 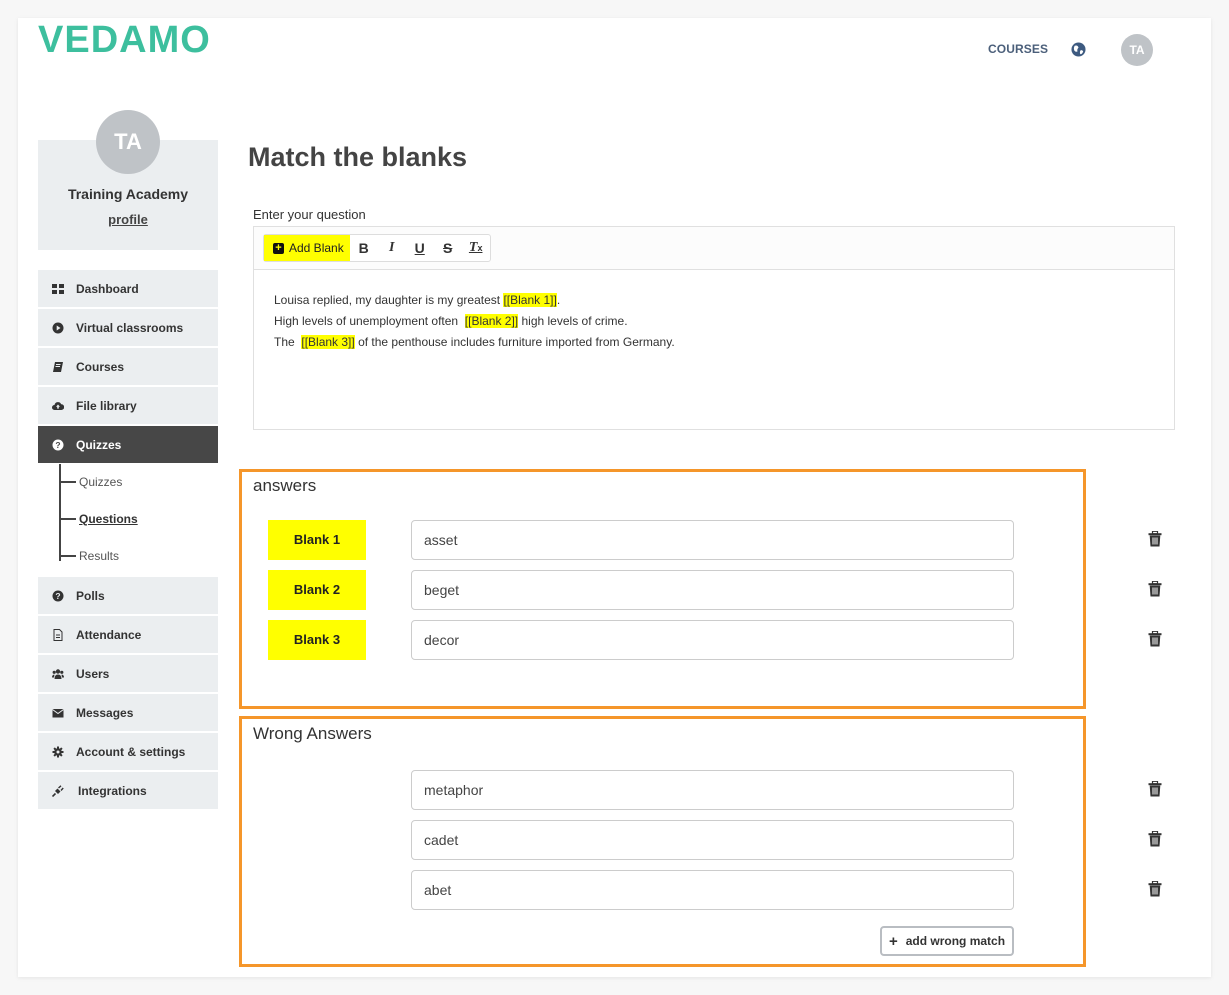 I want to click on sidebar-item-label: Messages, so click(x=105, y=712).